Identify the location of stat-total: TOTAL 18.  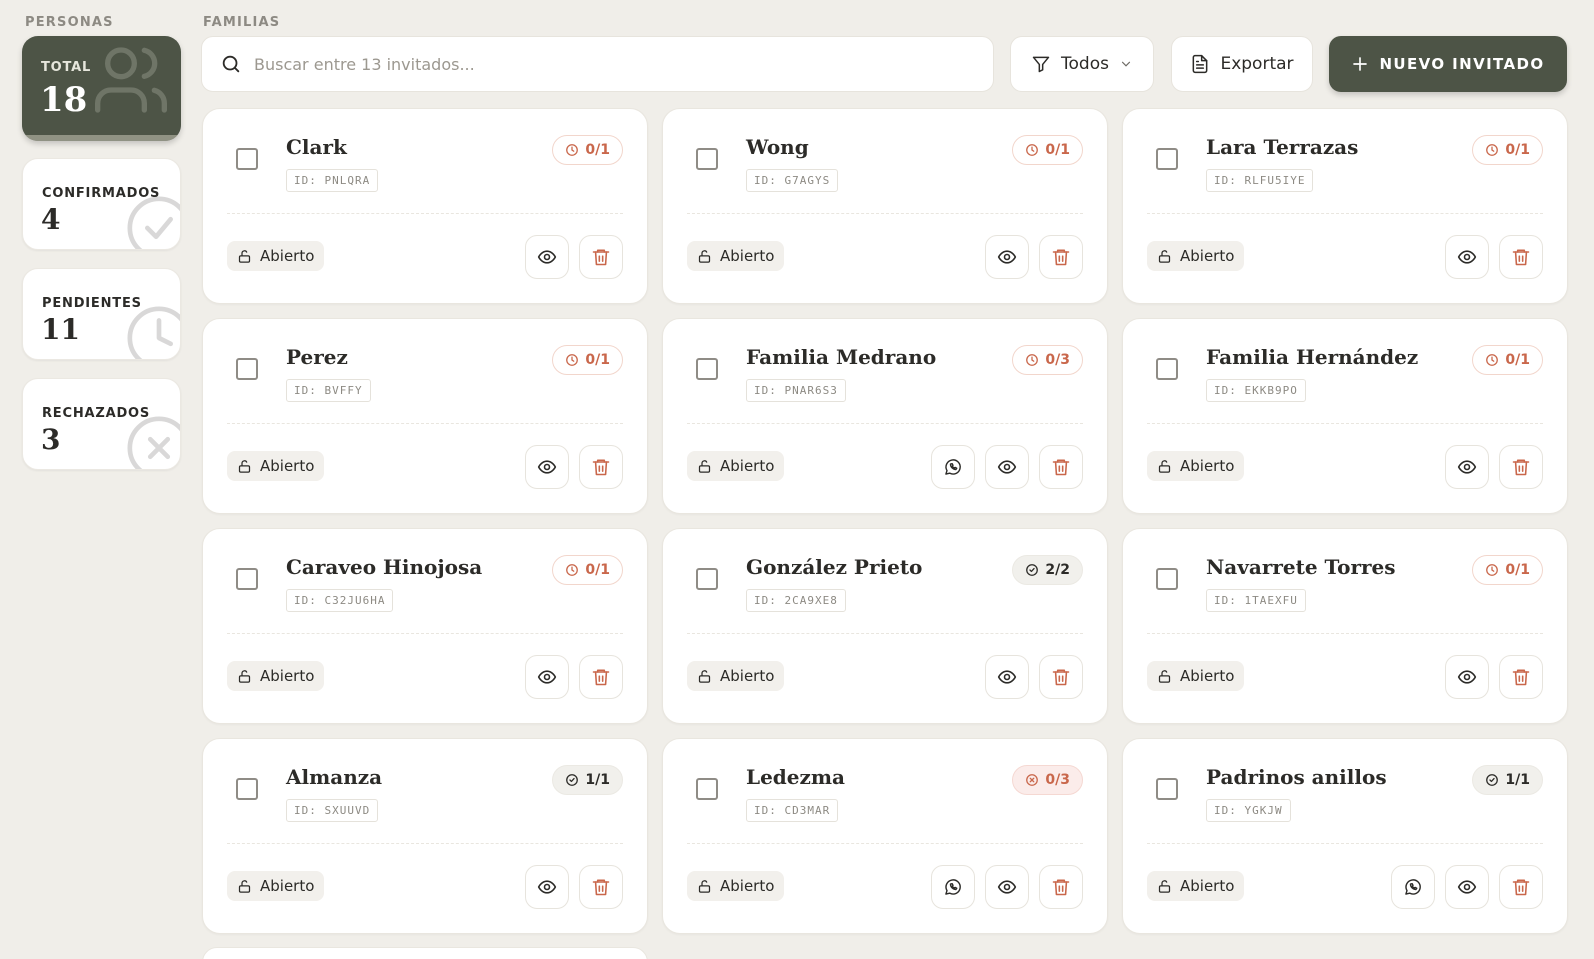
(101, 88).